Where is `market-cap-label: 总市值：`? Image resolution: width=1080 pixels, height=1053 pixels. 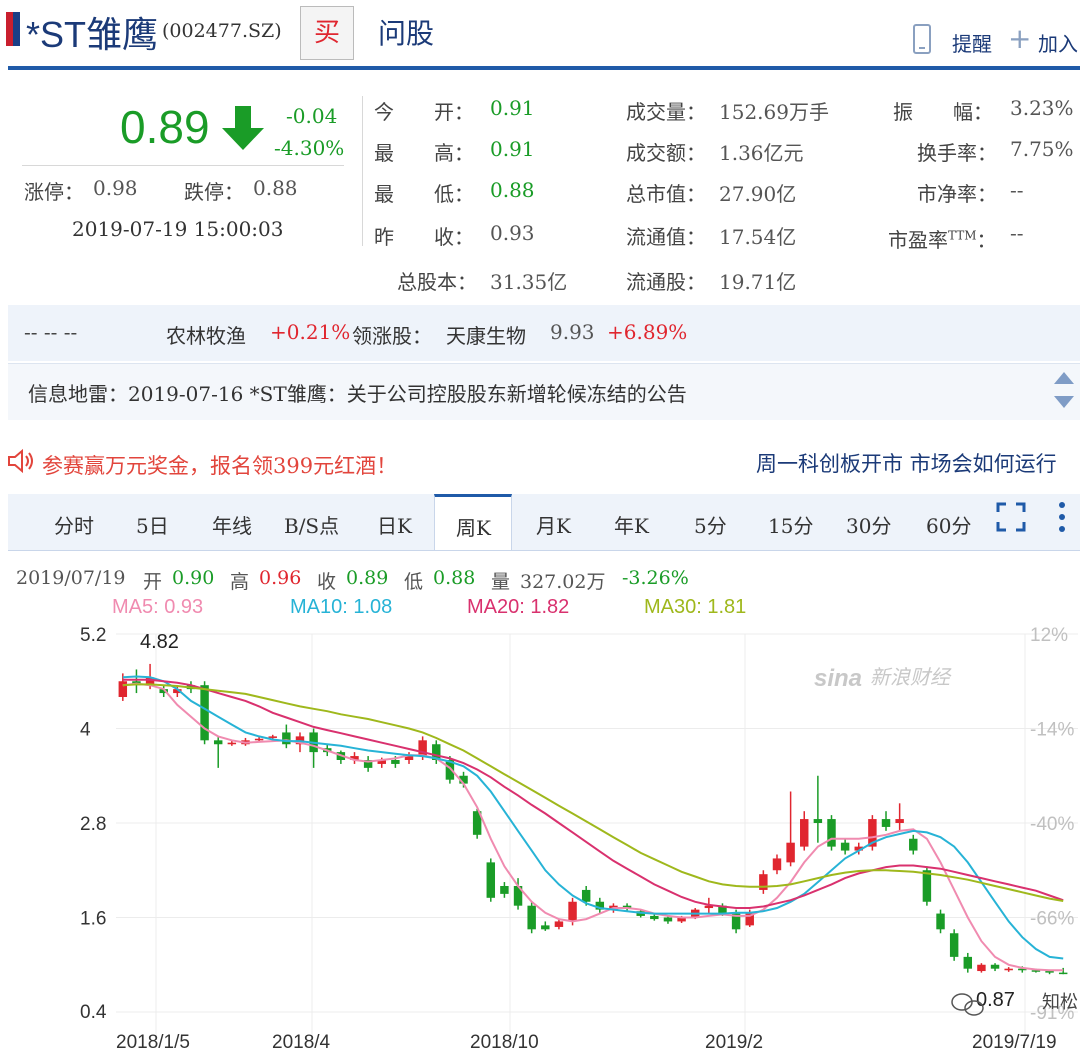 market-cap-label: 总市值： is located at coordinates (666, 194).